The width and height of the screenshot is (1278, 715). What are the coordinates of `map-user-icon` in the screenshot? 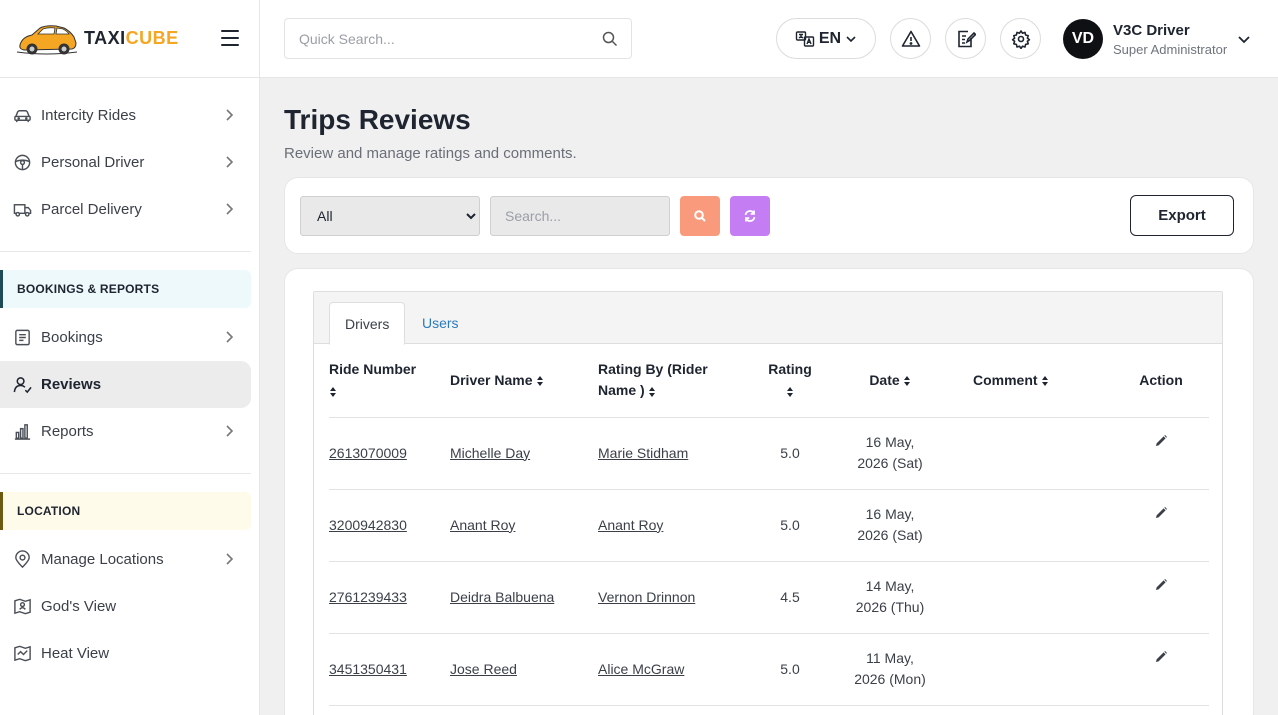 It's located at (22, 607).